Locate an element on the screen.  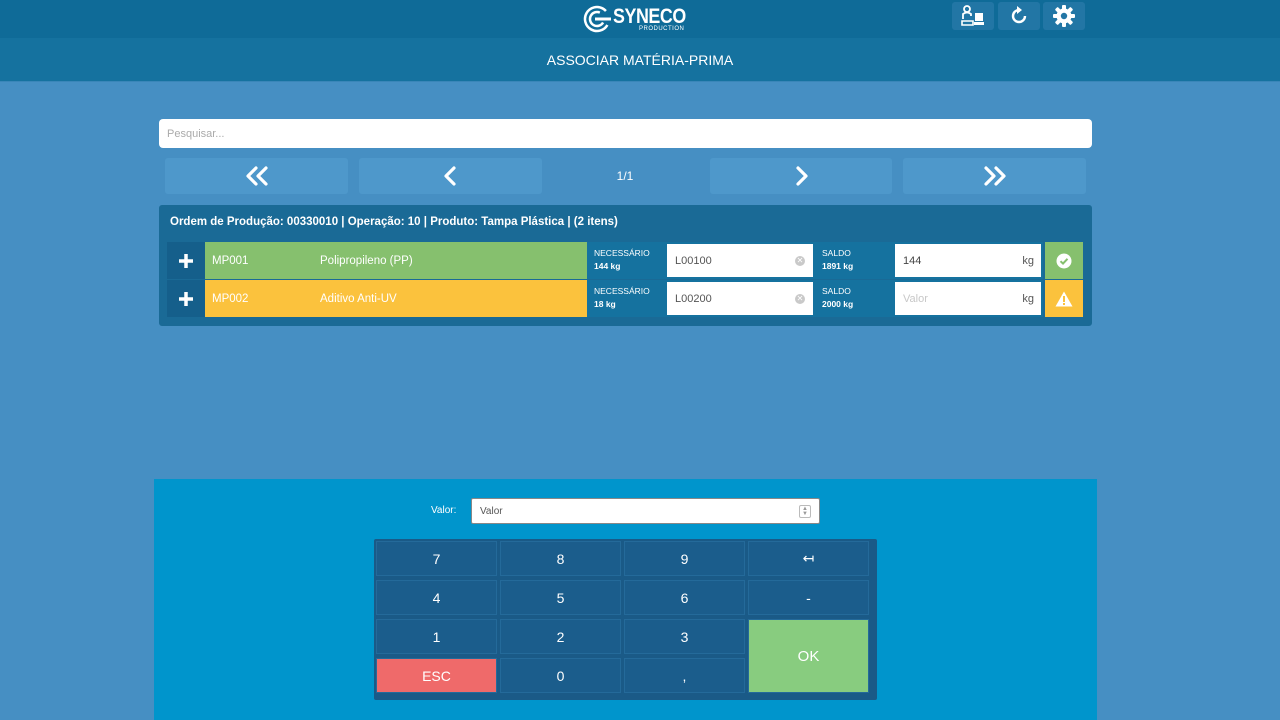
material-description: Aditivo Anti-UV is located at coordinates (358, 298).